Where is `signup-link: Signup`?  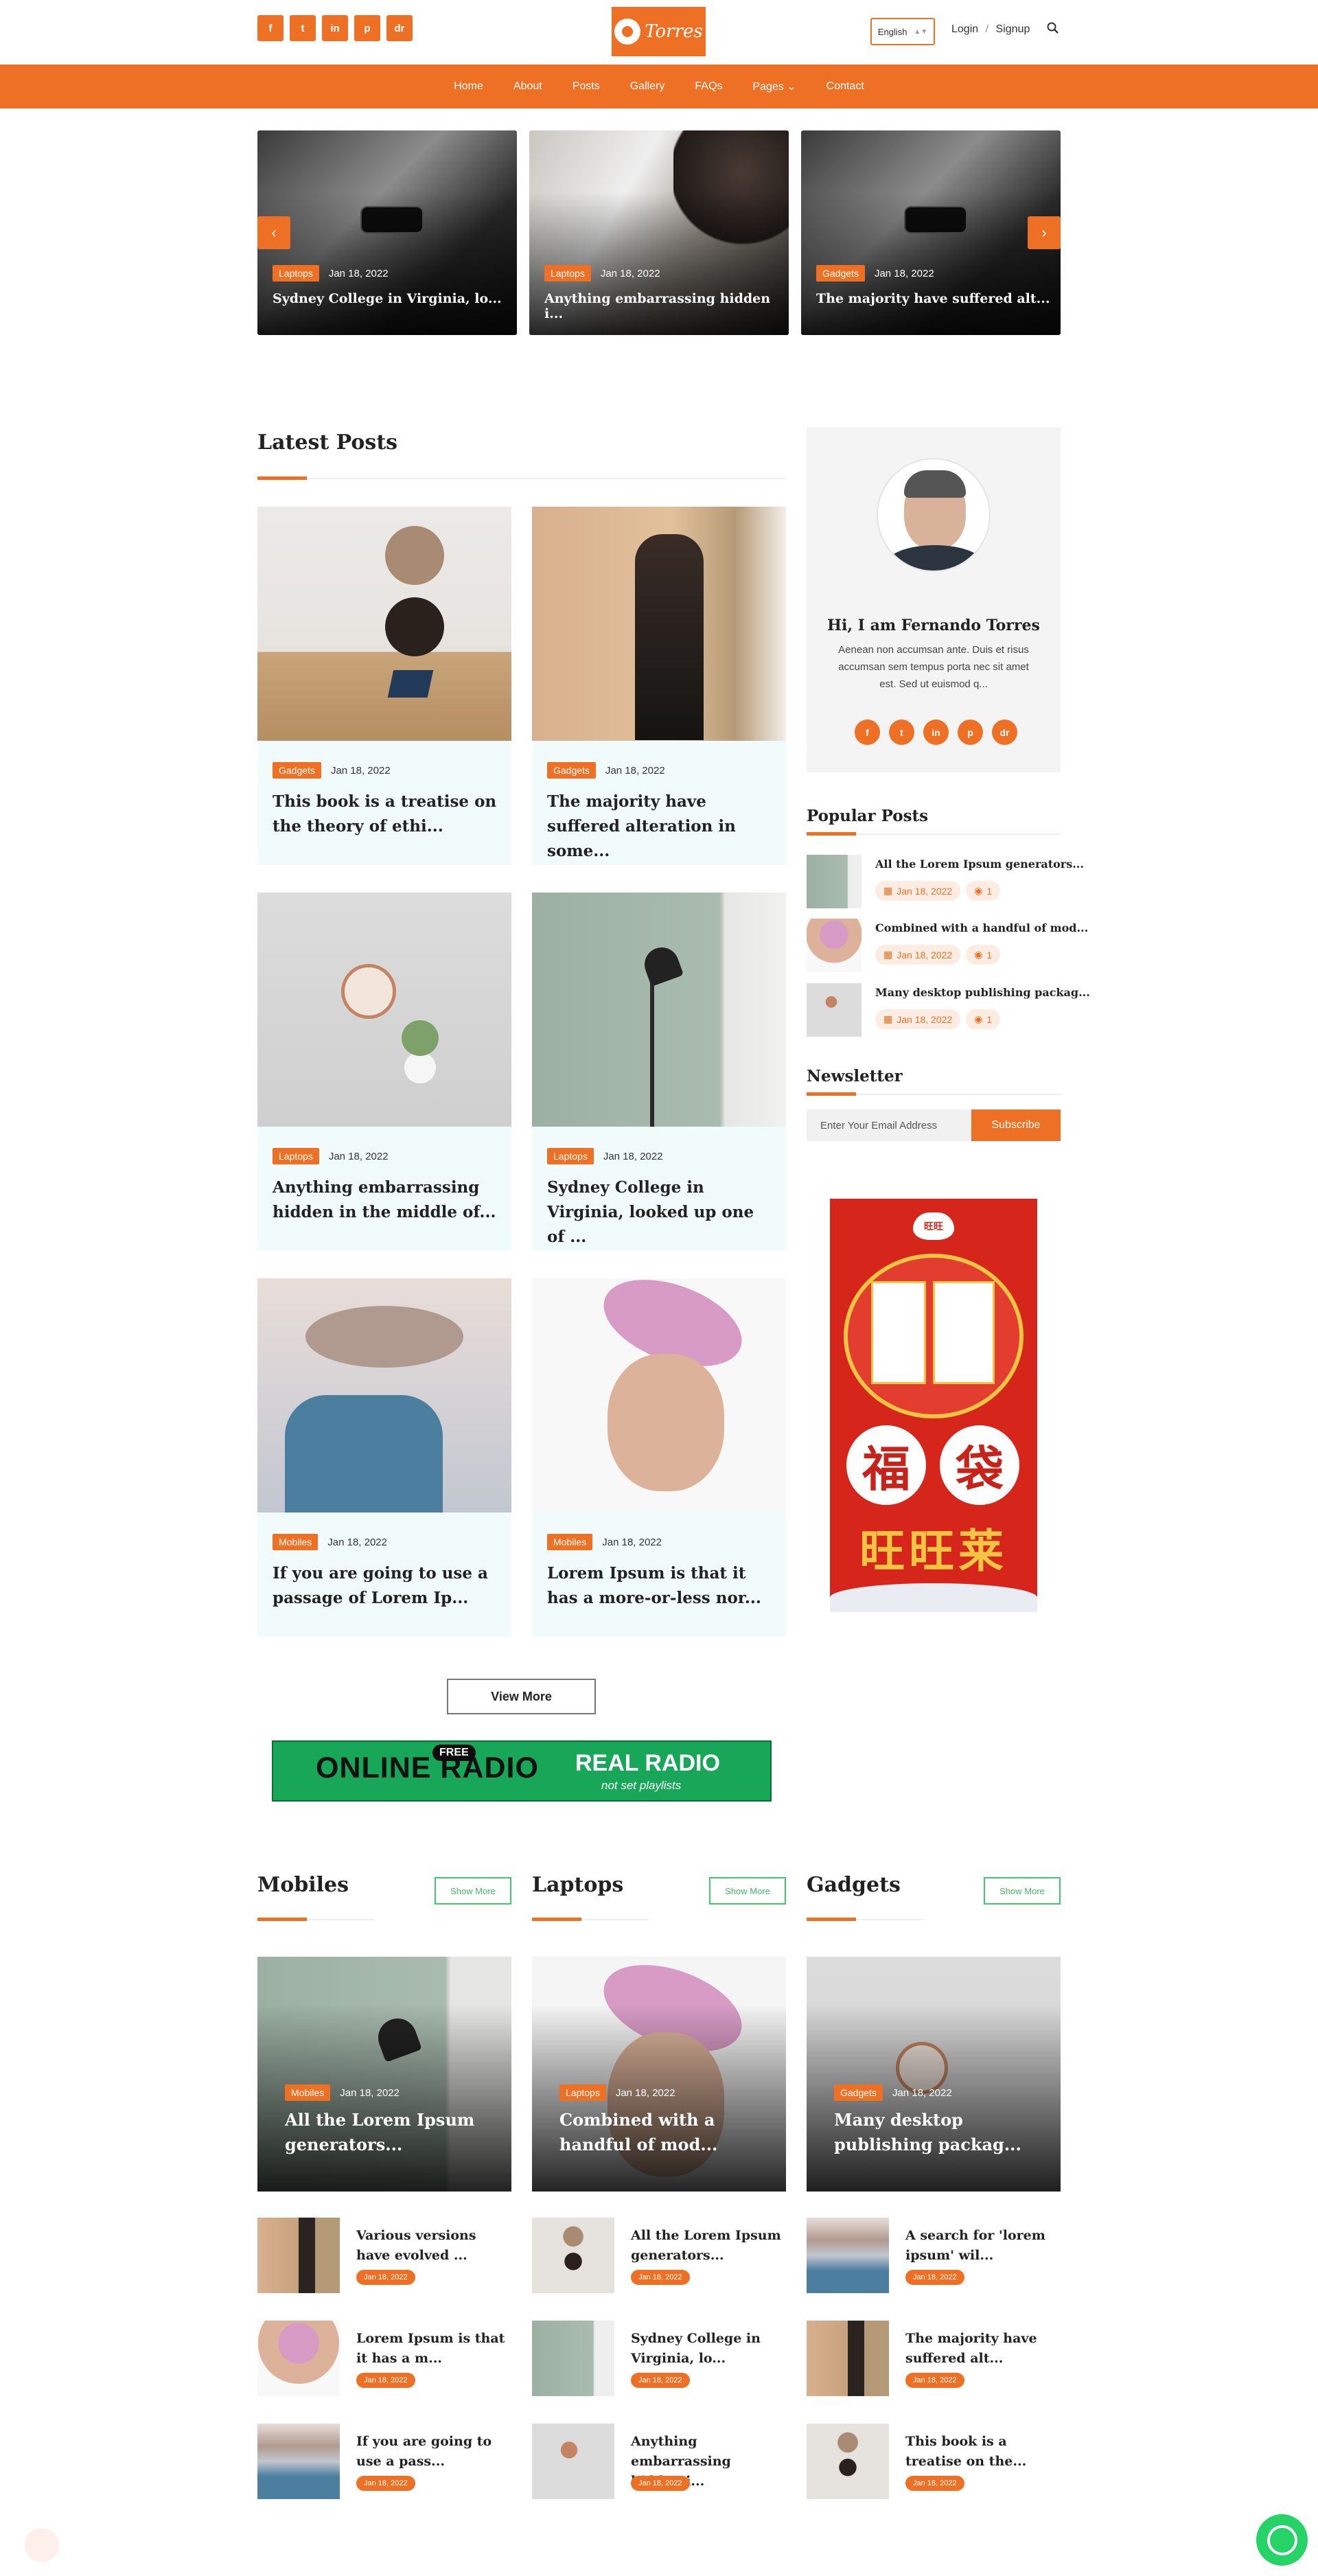 signup-link: Signup is located at coordinates (1013, 29).